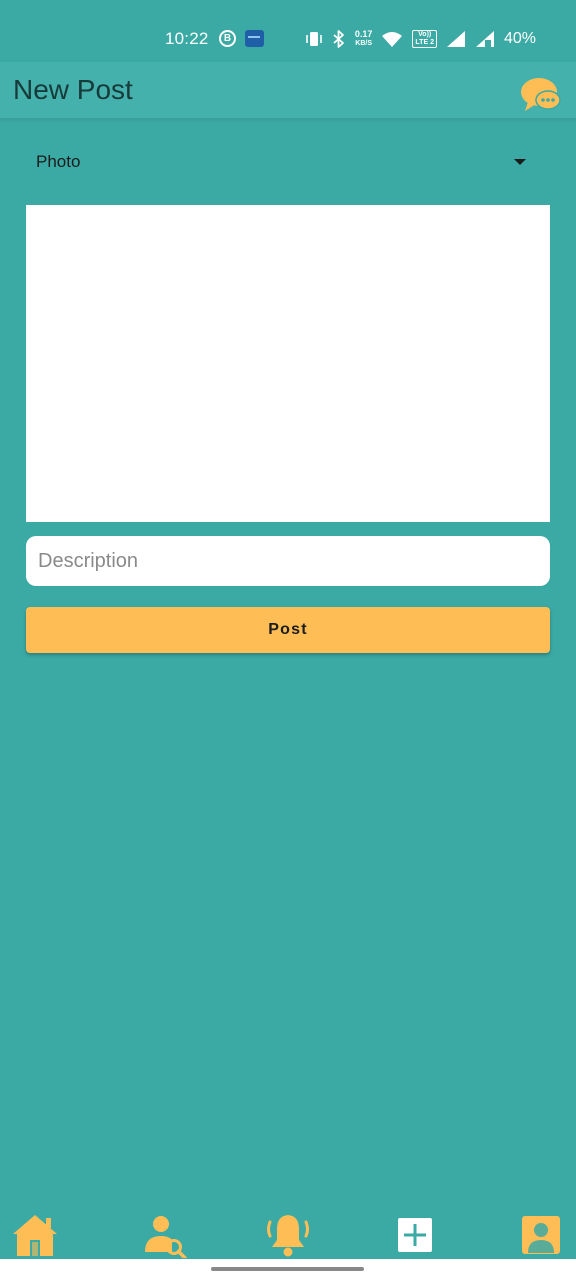 The image size is (576, 1280). I want to click on vibrate-icon, so click(314, 39).